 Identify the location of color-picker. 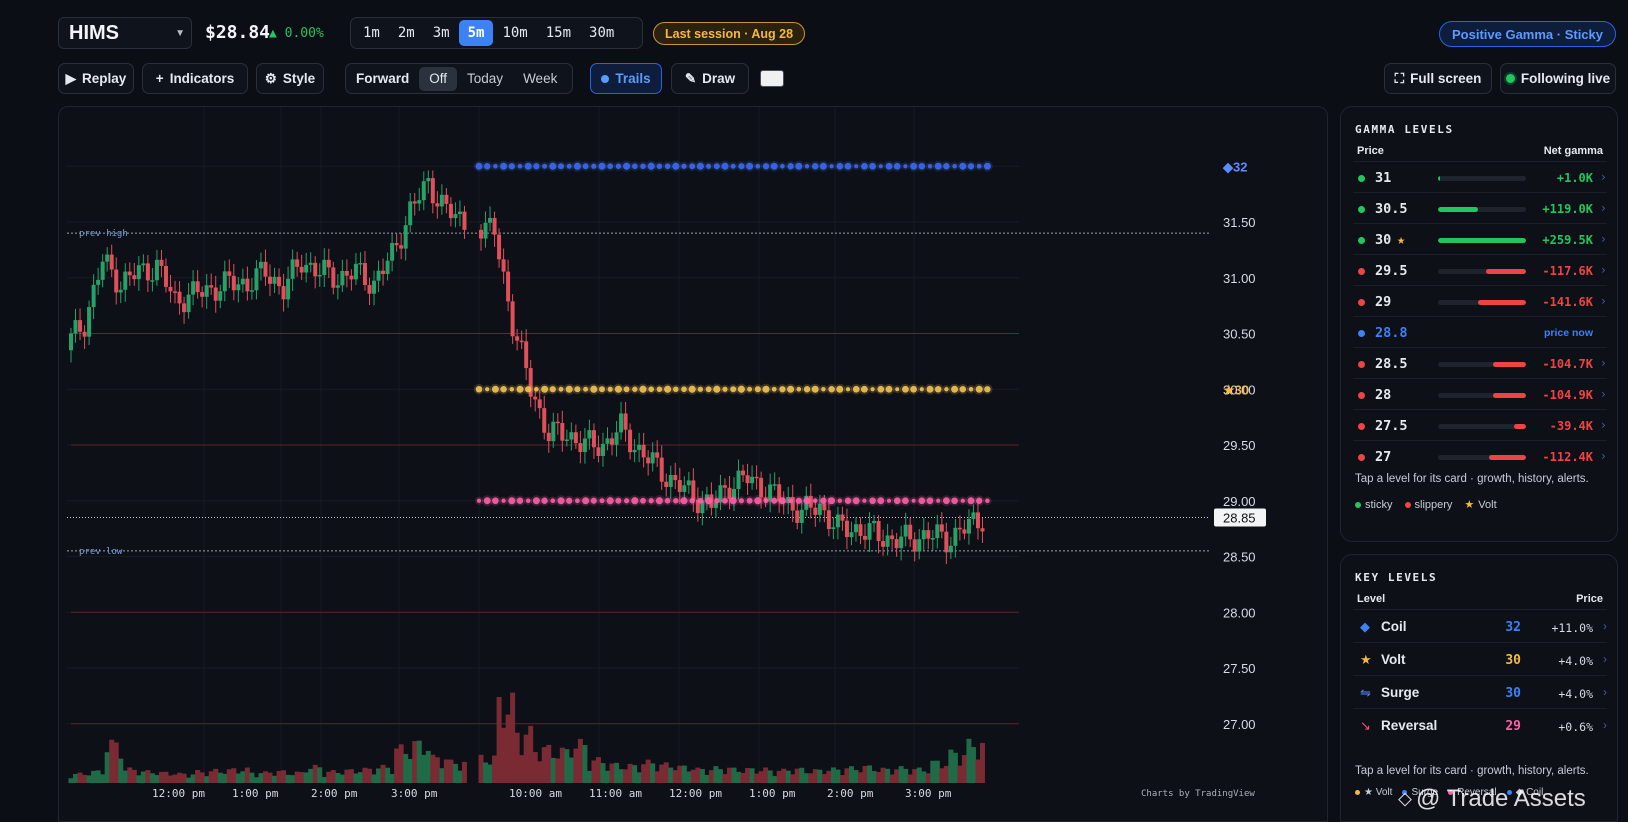
(772, 78).